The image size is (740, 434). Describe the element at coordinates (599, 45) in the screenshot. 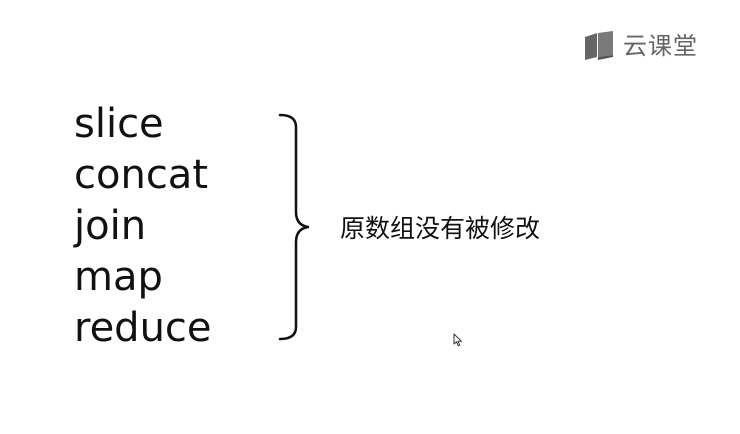

I see `book-icon` at that location.